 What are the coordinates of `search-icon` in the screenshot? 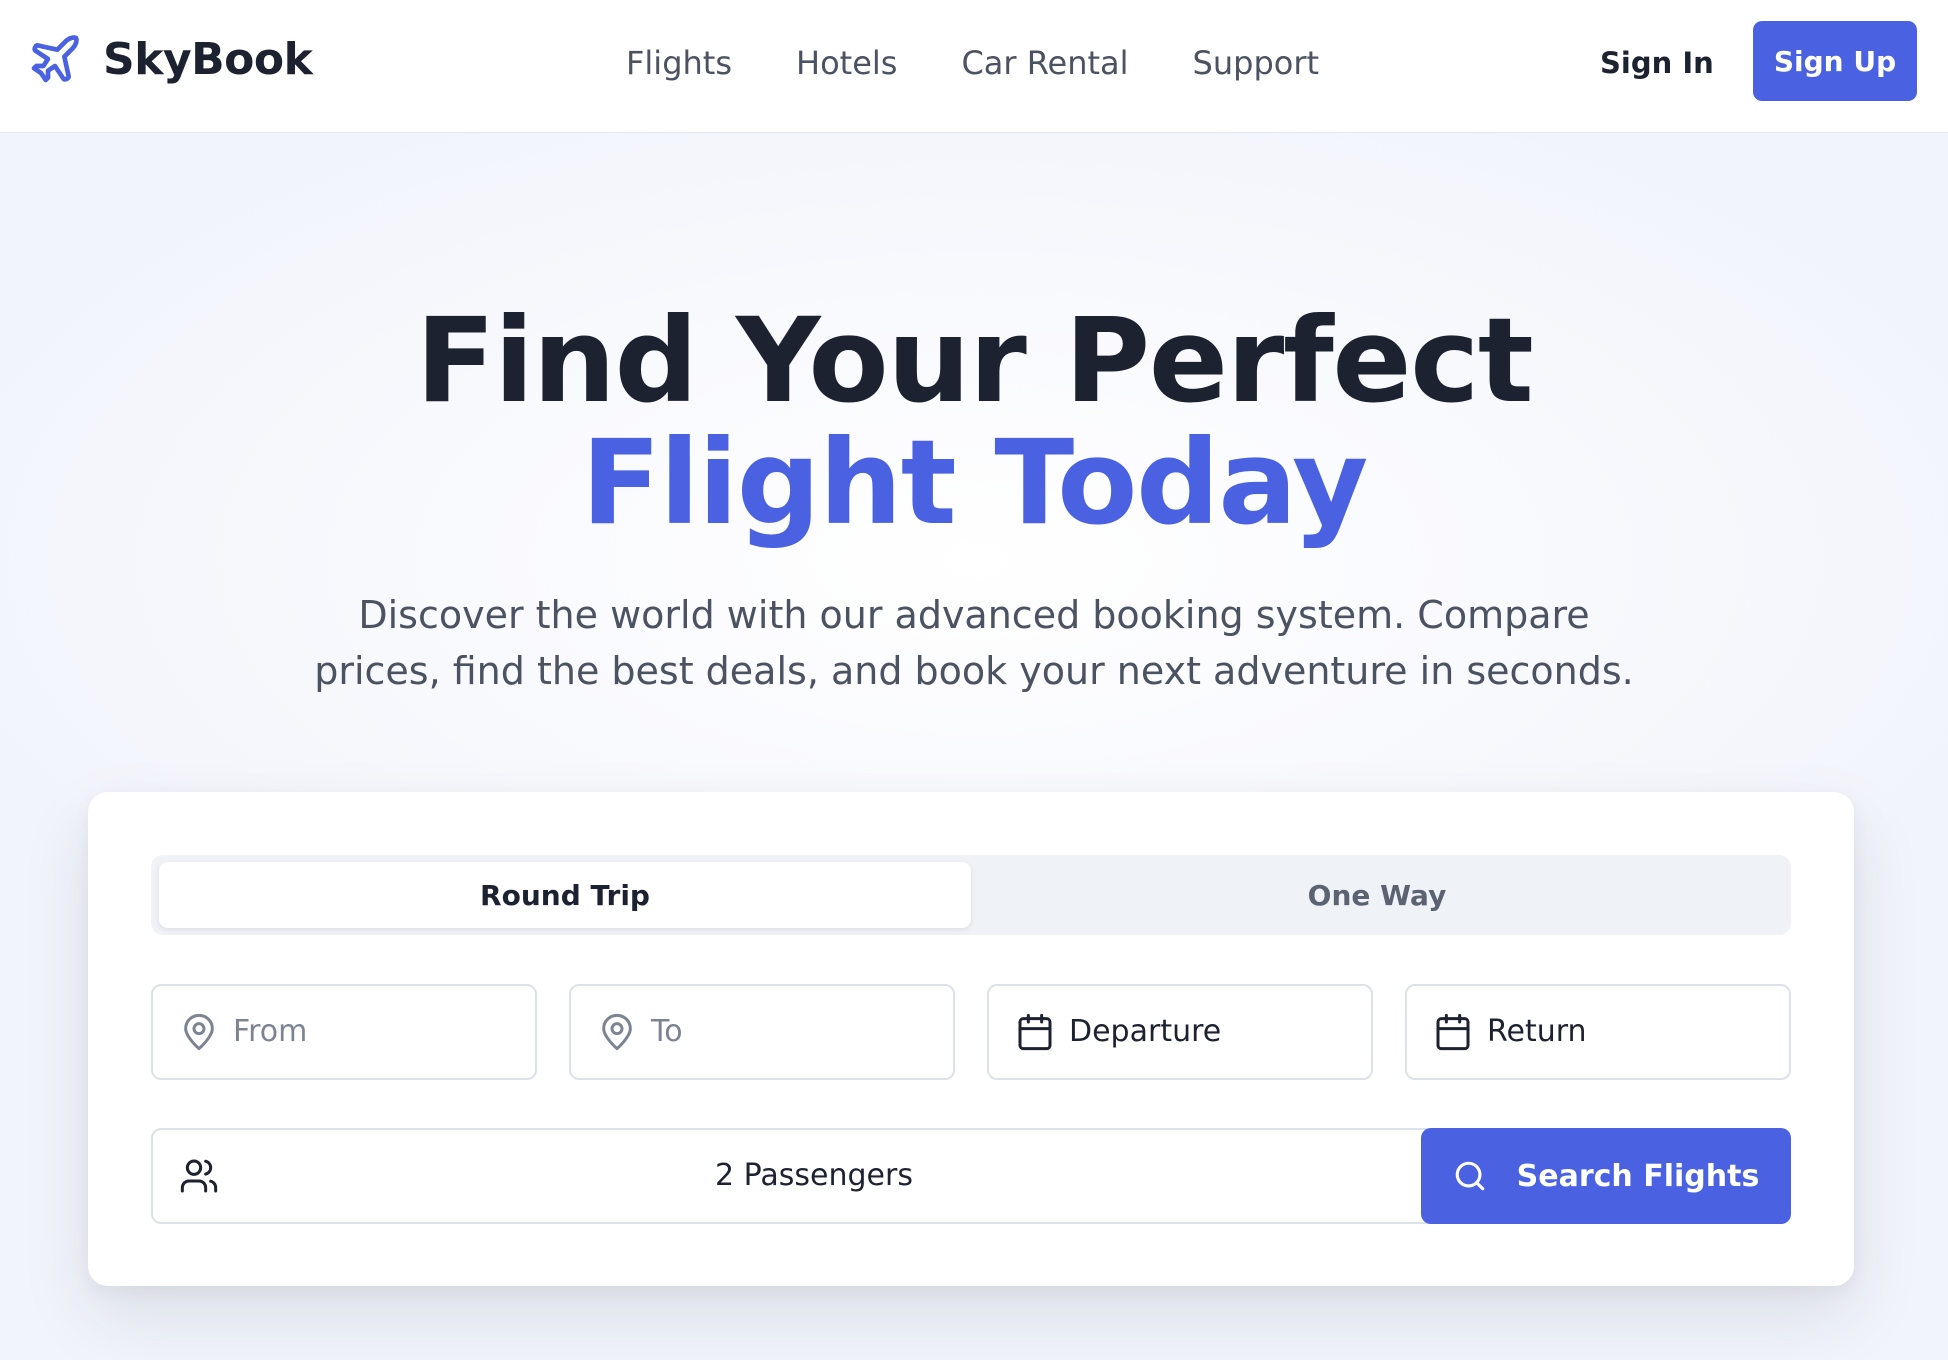 It's located at (1469, 1176).